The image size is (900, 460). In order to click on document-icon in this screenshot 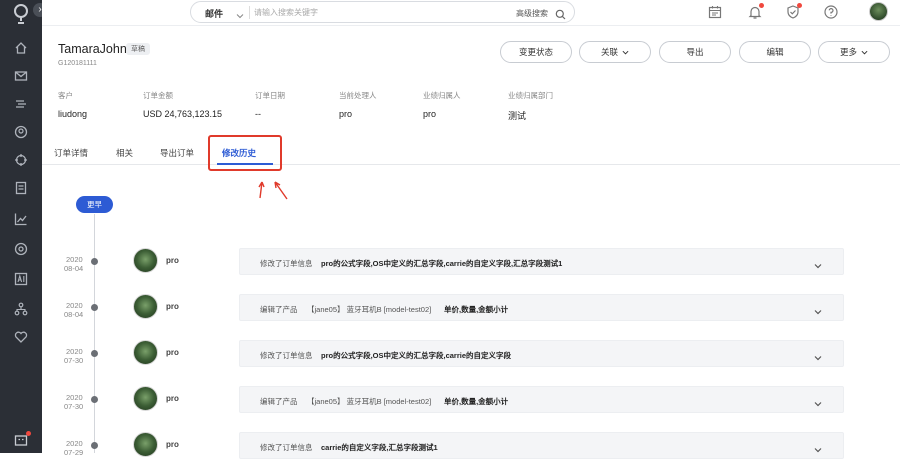, I will do `click(21, 188)`.